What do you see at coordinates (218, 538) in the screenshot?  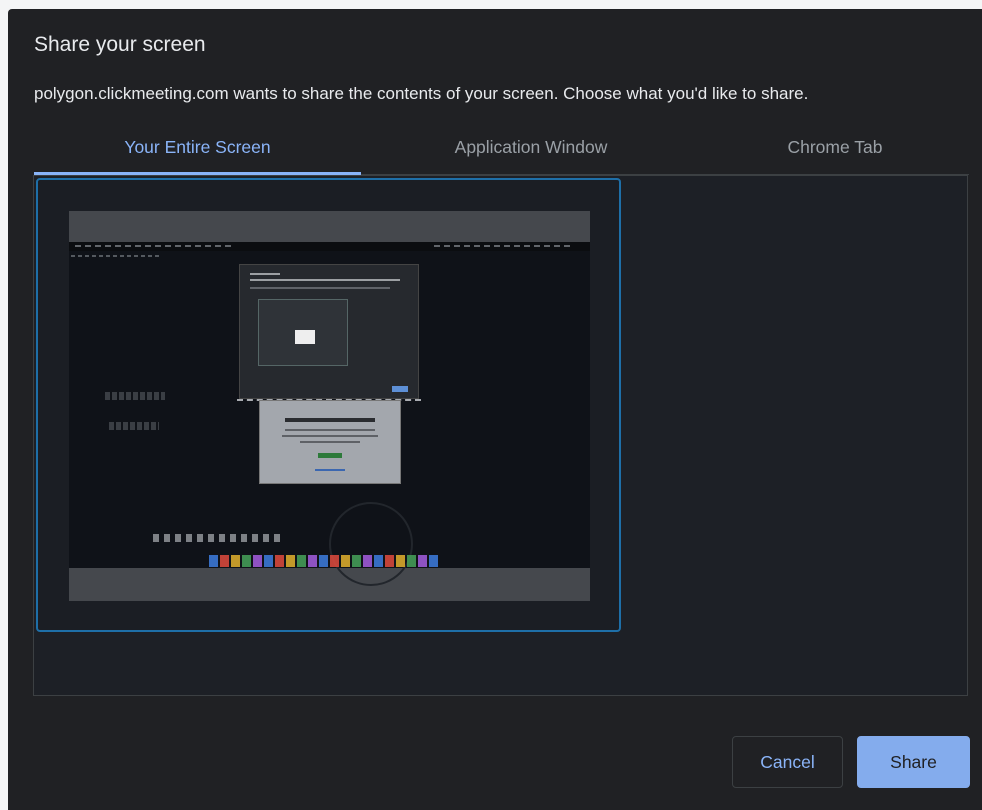 I see `thumbnail-toolbar` at bounding box center [218, 538].